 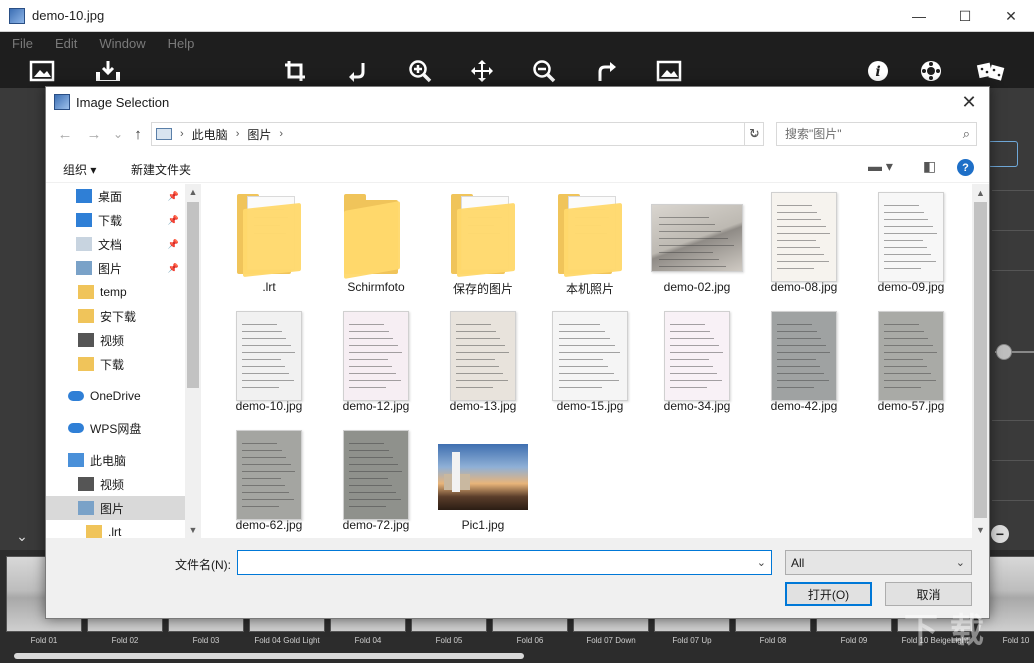 I want to click on new-folder-button: 新建文件夹, so click(x=161, y=169).